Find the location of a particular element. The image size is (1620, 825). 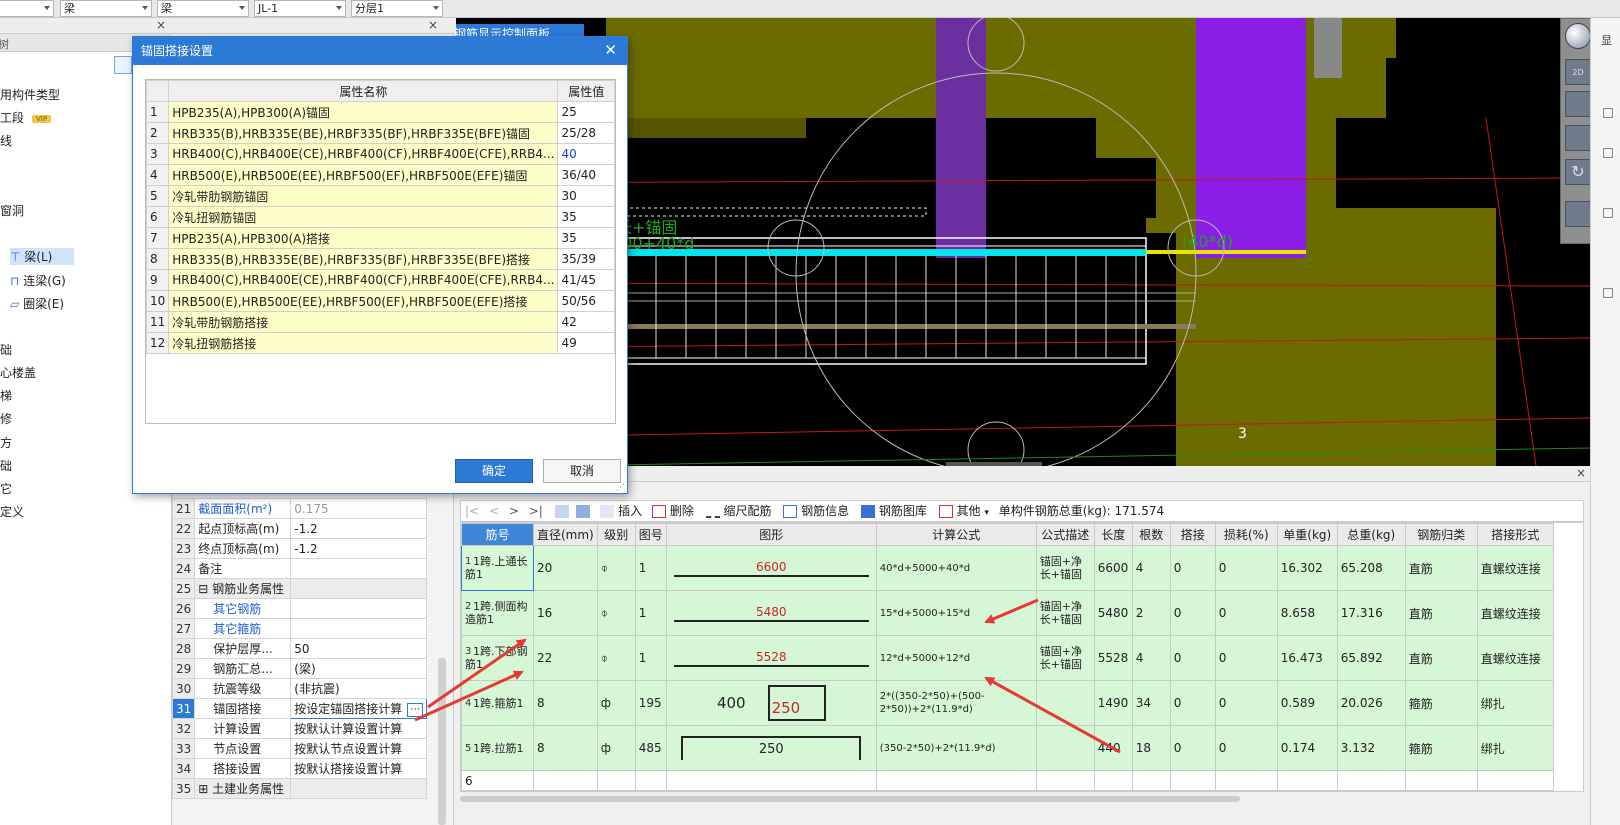

property-value: 25/28 is located at coordinates (586, 133).